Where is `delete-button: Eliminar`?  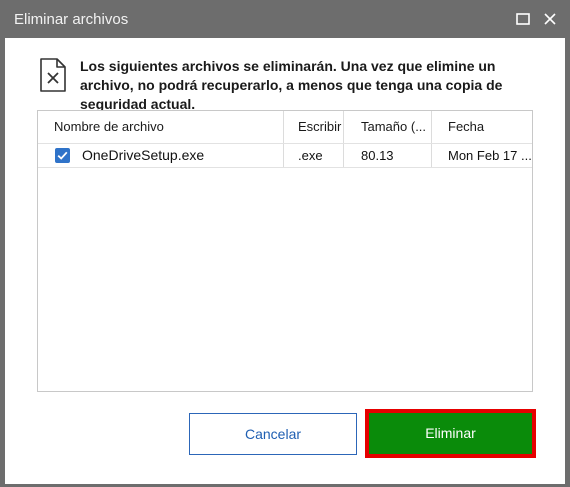 delete-button: Eliminar is located at coordinates (450, 433).